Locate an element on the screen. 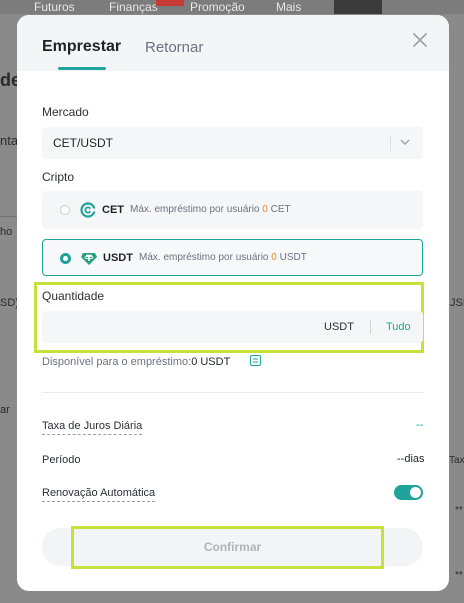 This screenshot has height=603, width=464. nav-financas: Finanças is located at coordinates (133, 7).